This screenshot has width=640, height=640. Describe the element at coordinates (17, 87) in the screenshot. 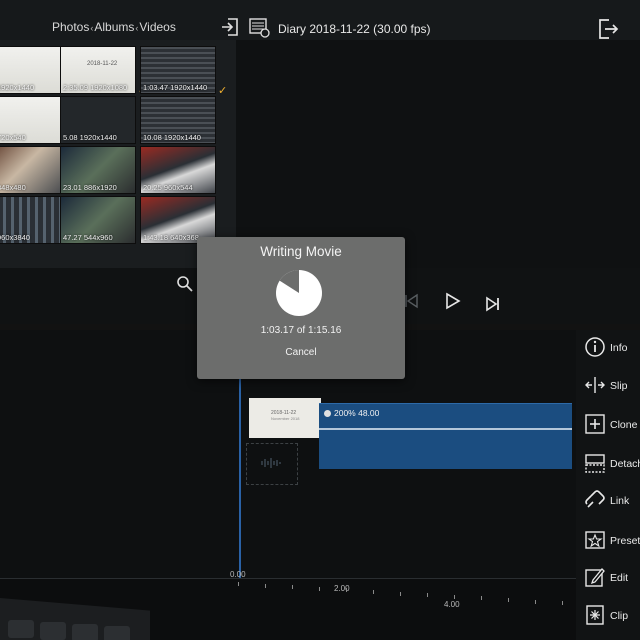

I see `thumbnail-meta: 1920x1440` at that location.